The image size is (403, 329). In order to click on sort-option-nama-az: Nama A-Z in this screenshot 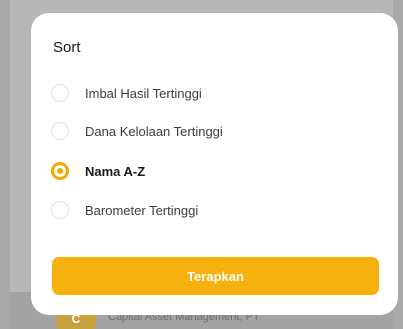, I will do `click(98, 171)`.